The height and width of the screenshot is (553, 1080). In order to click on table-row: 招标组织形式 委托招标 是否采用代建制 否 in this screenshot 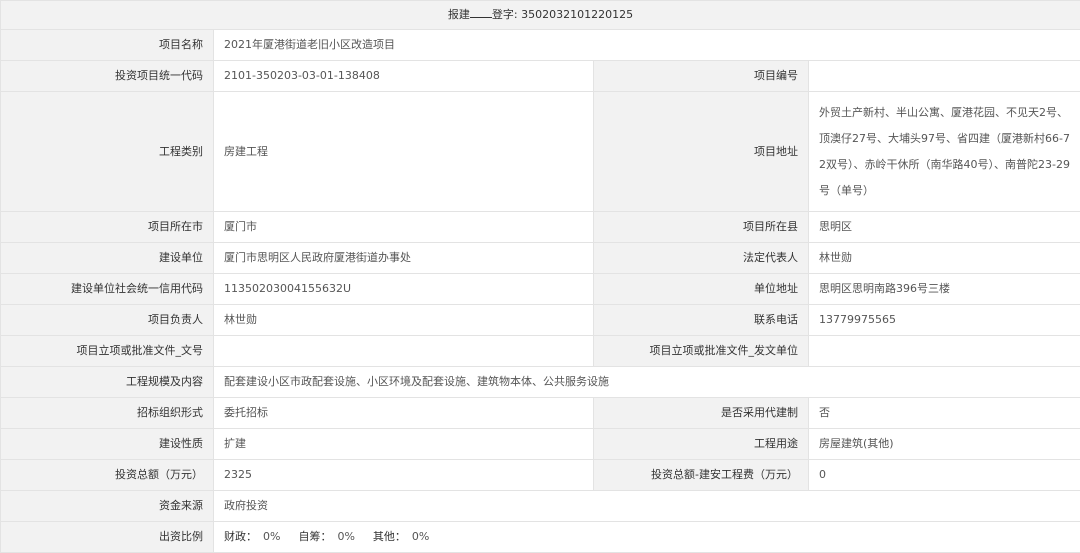, I will do `click(540, 413)`.